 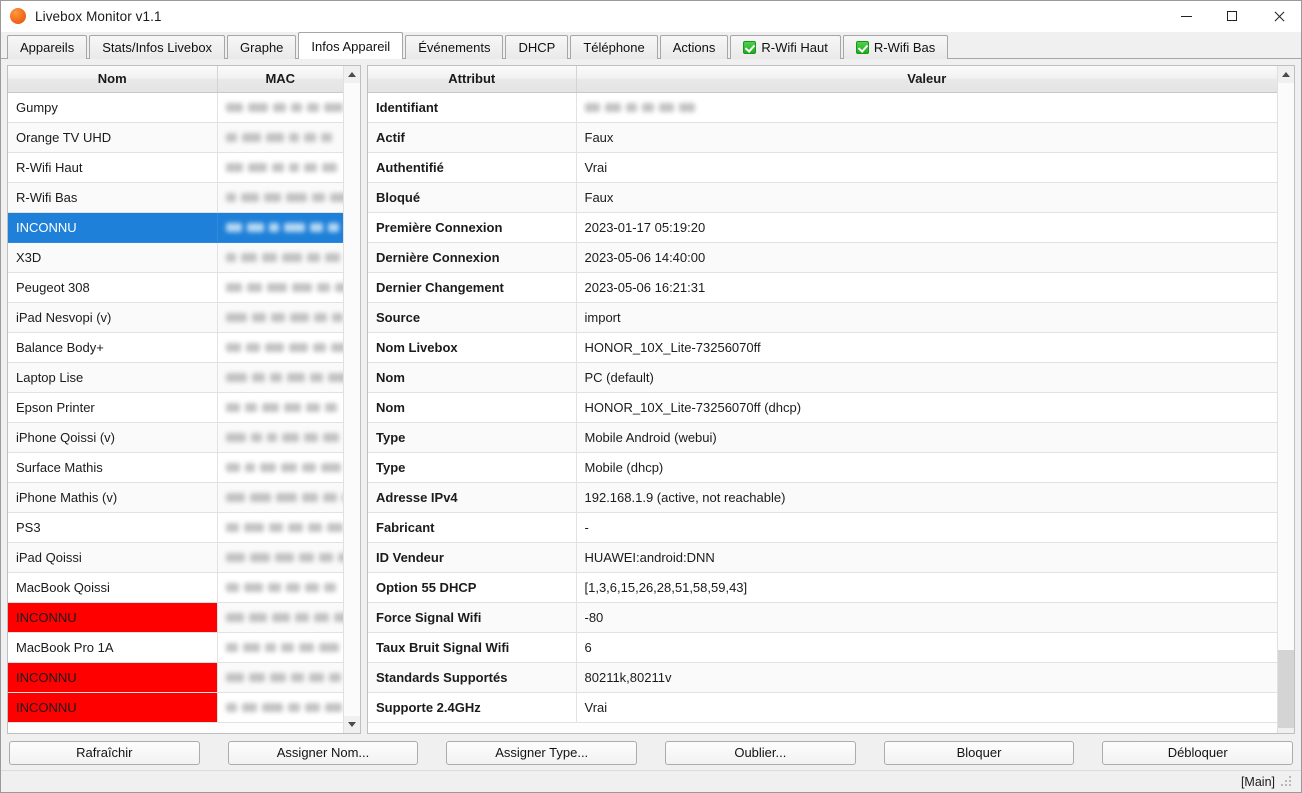 What do you see at coordinates (175, 257) in the screenshot?
I see `device-row: X3D` at bounding box center [175, 257].